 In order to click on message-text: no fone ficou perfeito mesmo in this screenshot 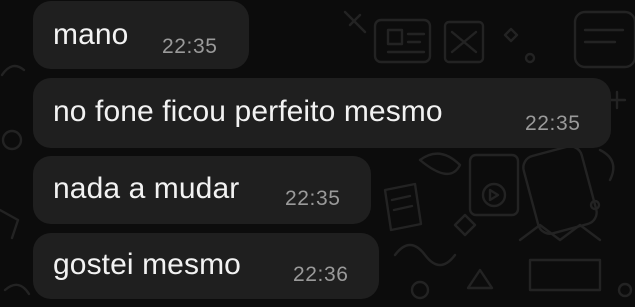, I will do `click(248, 111)`.